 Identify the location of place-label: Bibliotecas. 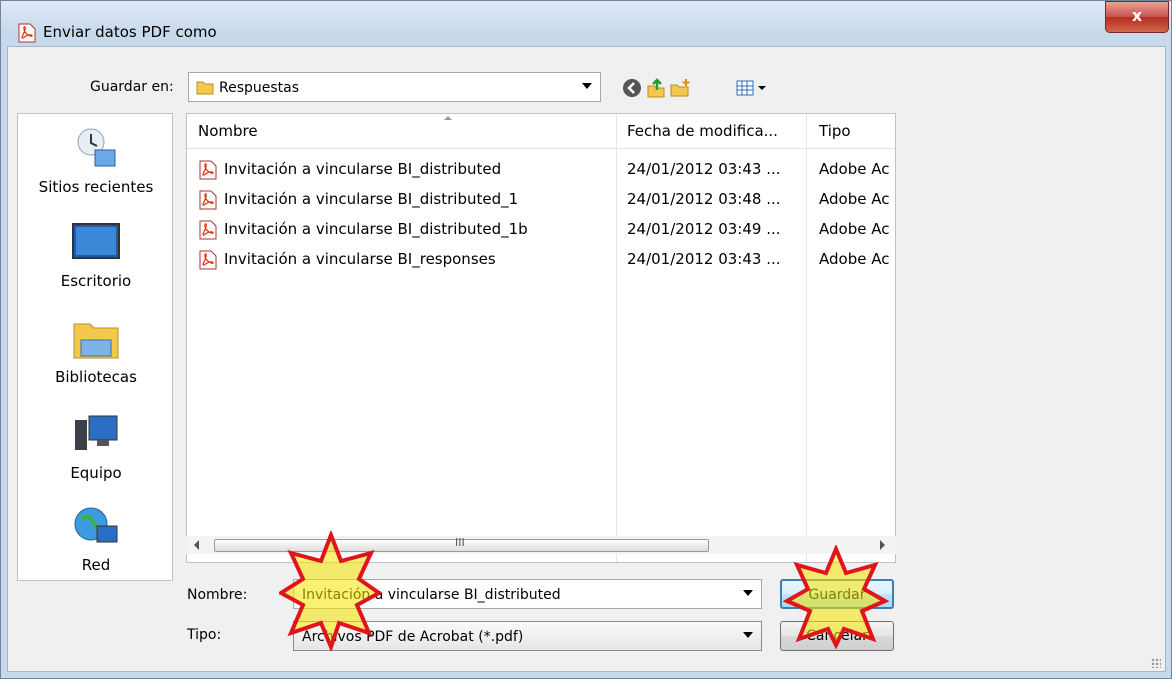
(96, 377).